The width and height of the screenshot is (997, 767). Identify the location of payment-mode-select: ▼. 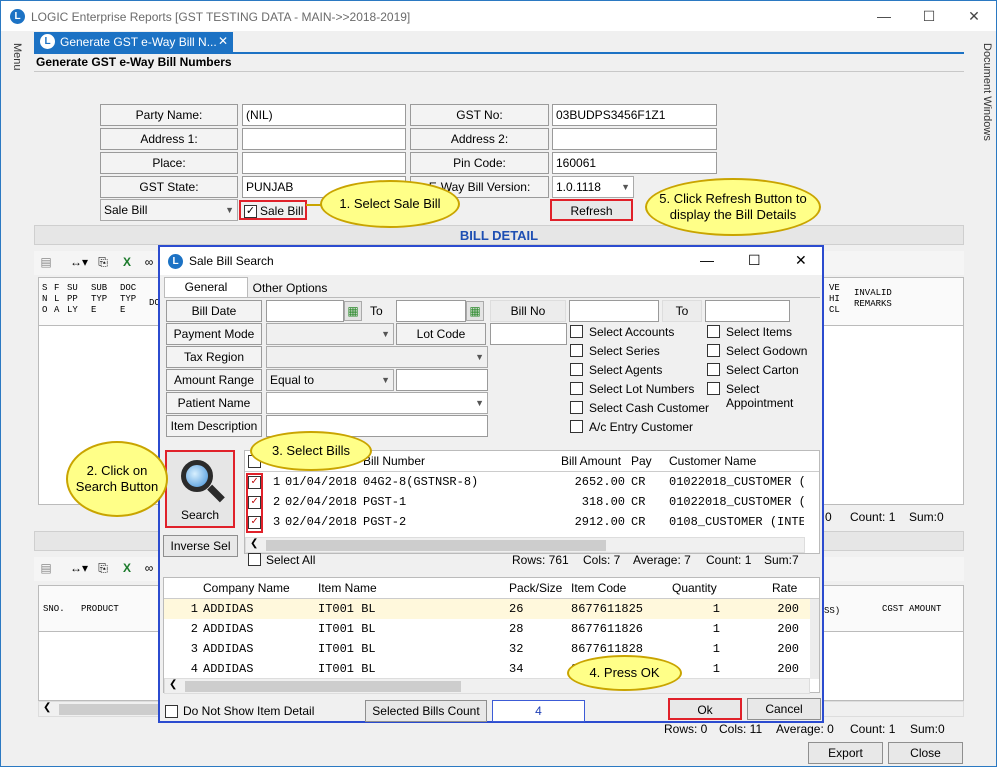
(330, 334).